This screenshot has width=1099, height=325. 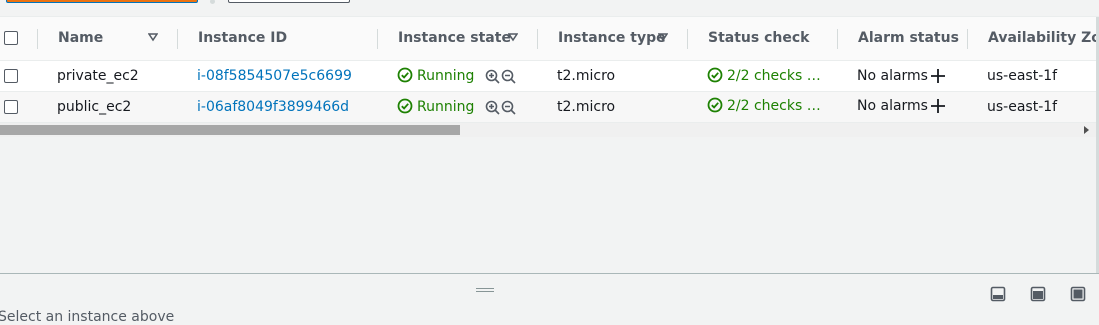 What do you see at coordinates (1038, 294) in the screenshot?
I see `panel-side-icon` at bounding box center [1038, 294].